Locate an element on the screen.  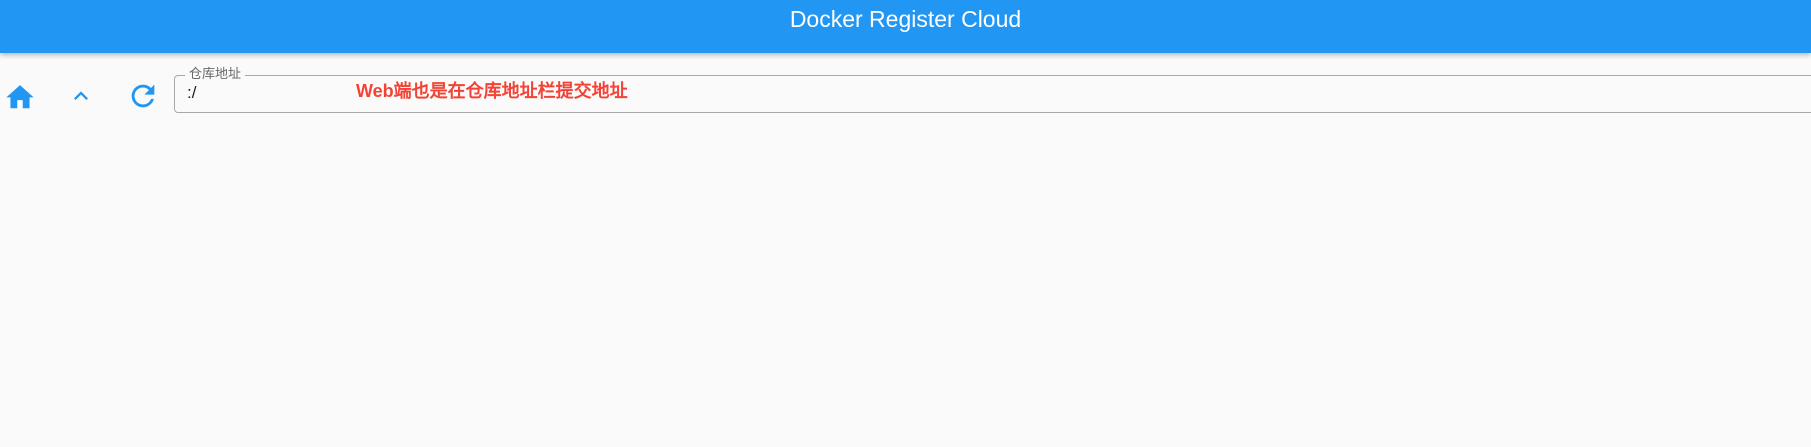
repository-address-value: :/ is located at coordinates (191, 93).